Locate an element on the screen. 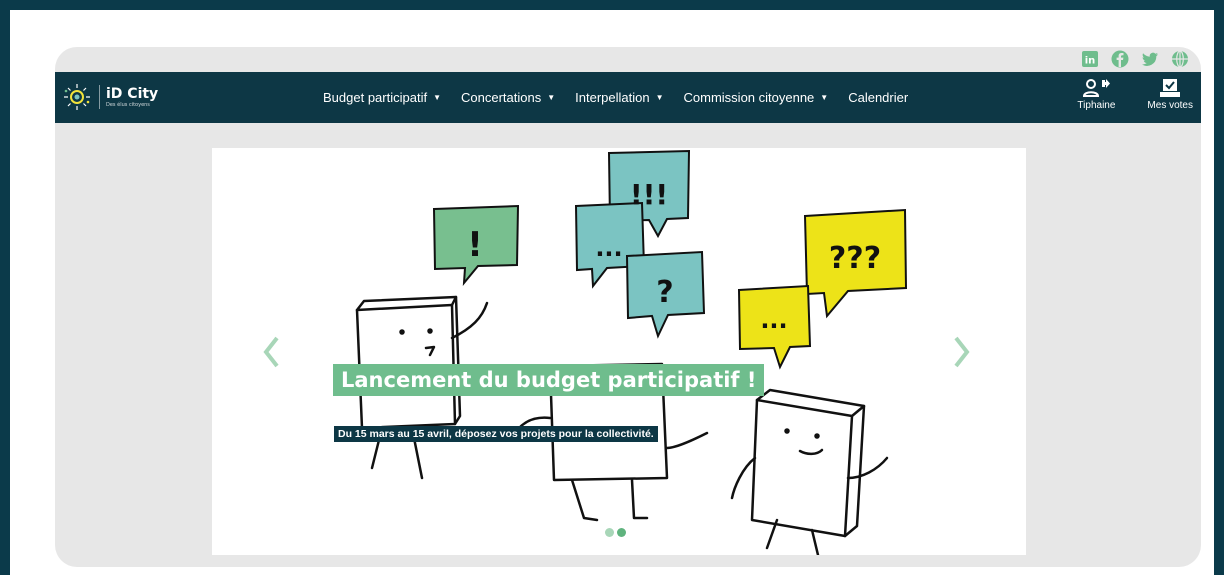  twitter-icon is located at coordinates (1150, 59).